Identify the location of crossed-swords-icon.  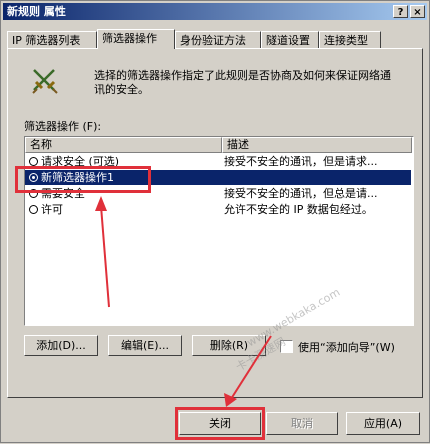
(45, 81).